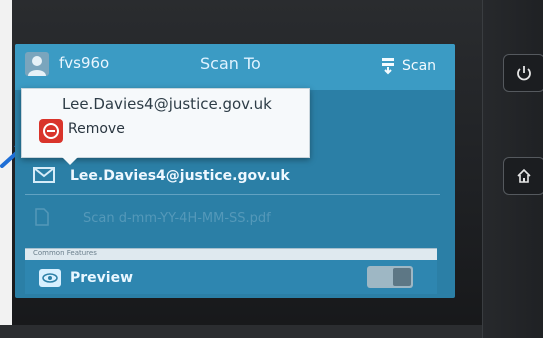 The width and height of the screenshot is (543, 338). What do you see at coordinates (388, 66) in the screenshot?
I see `scan-icon` at bounding box center [388, 66].